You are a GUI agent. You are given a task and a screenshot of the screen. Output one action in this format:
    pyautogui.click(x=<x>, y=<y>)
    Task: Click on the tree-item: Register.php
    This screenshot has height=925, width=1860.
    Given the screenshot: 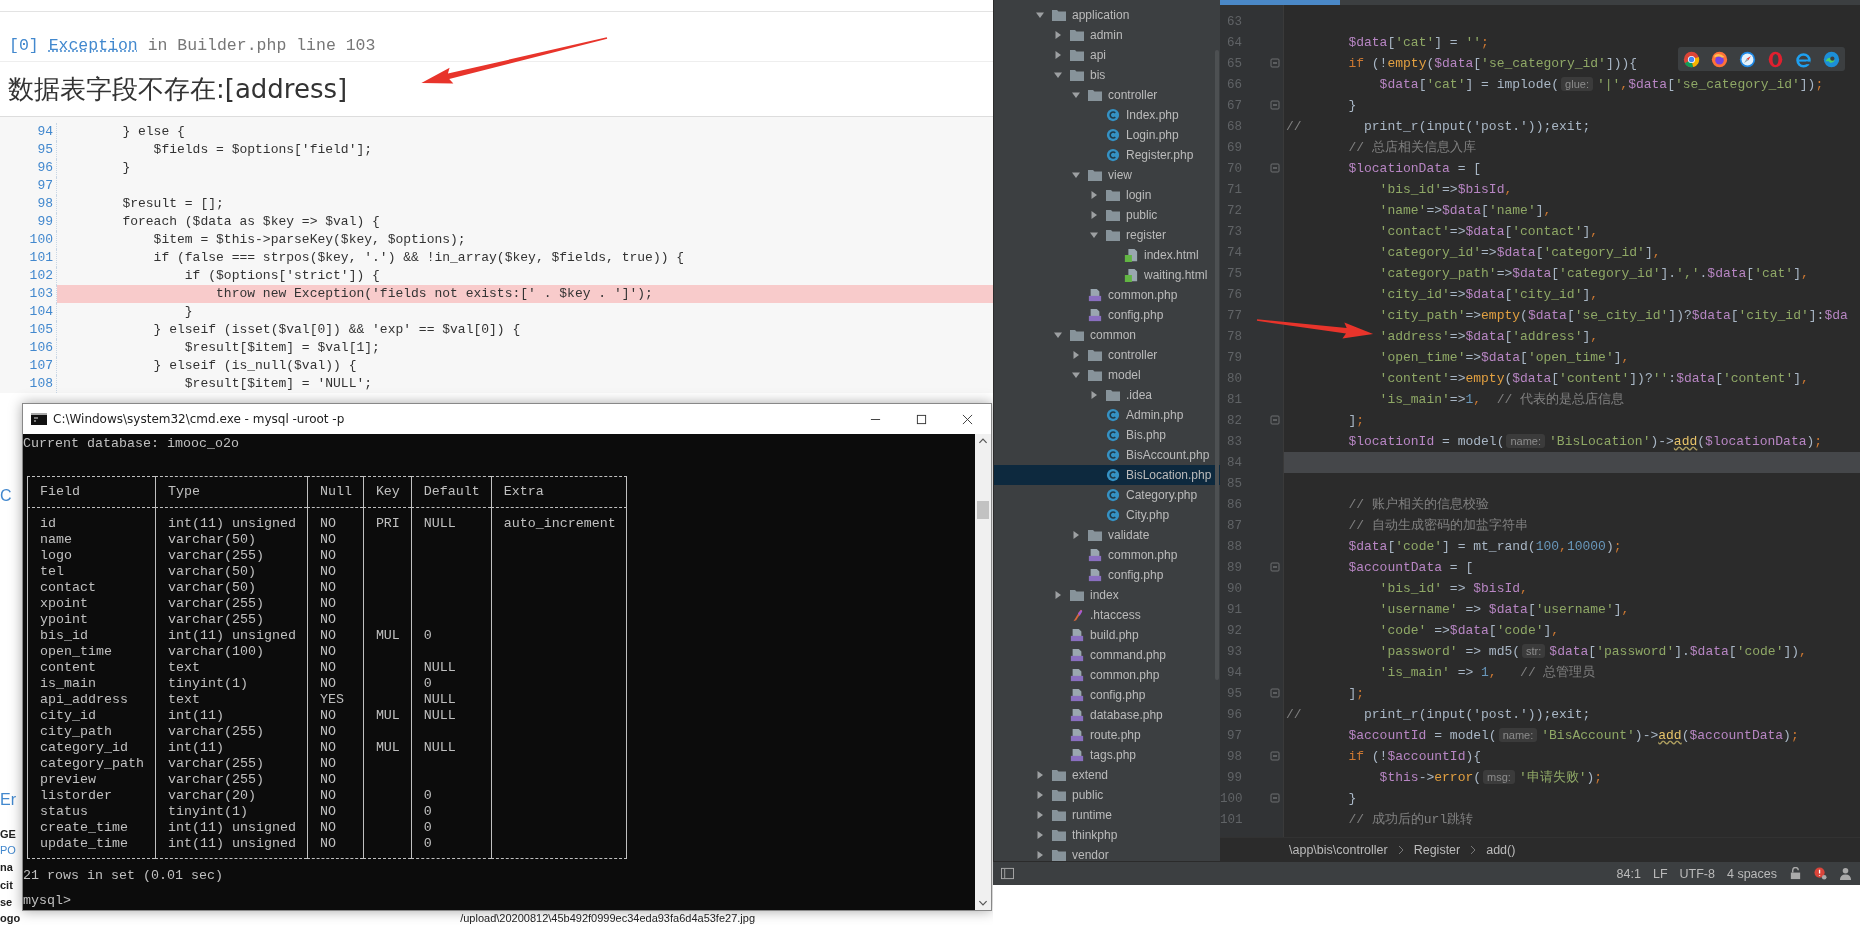 What is the action you would take?
    pyautogui.click(x=1107, y=155)
    